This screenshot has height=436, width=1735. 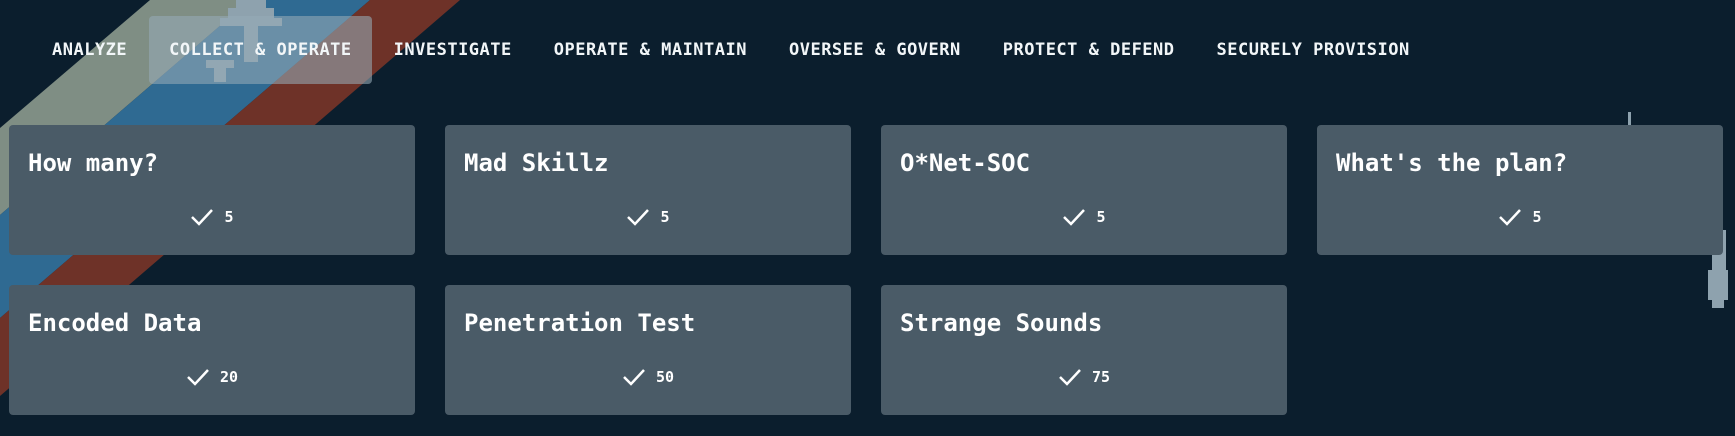 I want to click on challenge-title: O*Net-SOC, so click(x=965, y=163).